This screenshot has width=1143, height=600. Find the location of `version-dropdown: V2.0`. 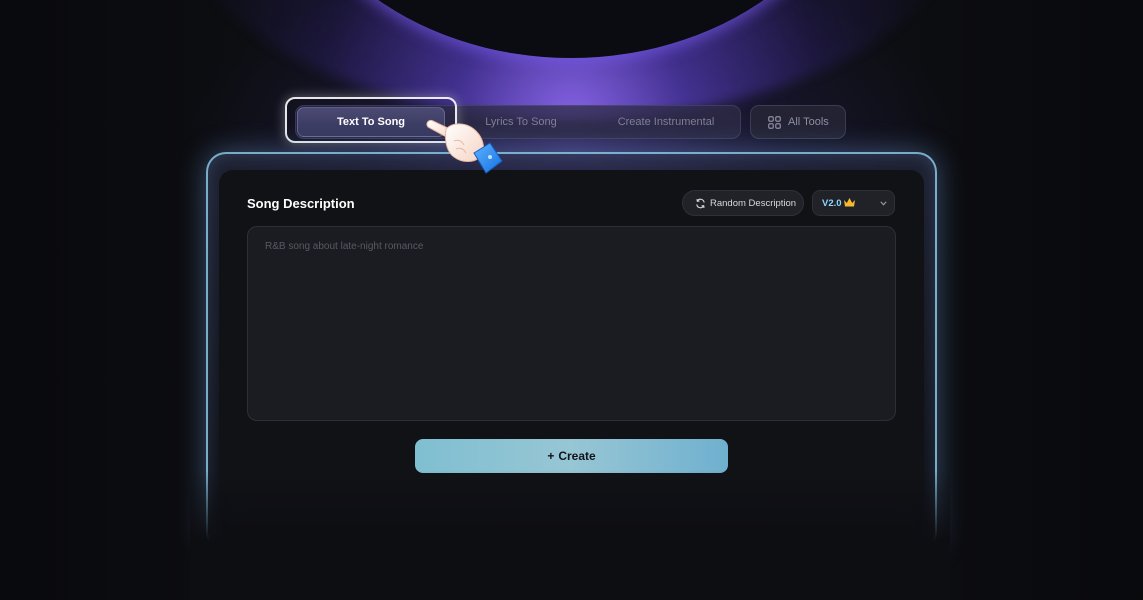

version-dropdown: V2.0 is located at coordinates (853, 203).